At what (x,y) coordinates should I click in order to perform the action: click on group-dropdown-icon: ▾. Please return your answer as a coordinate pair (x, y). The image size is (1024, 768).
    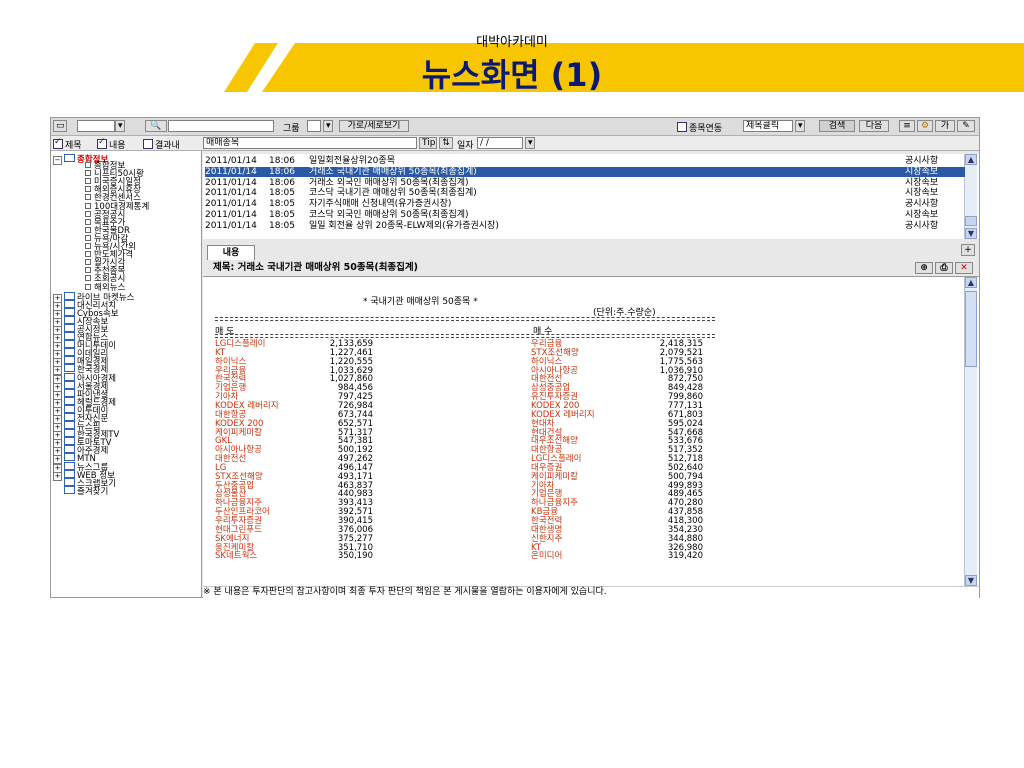
    Looking at the image, I should click on (328, 126).